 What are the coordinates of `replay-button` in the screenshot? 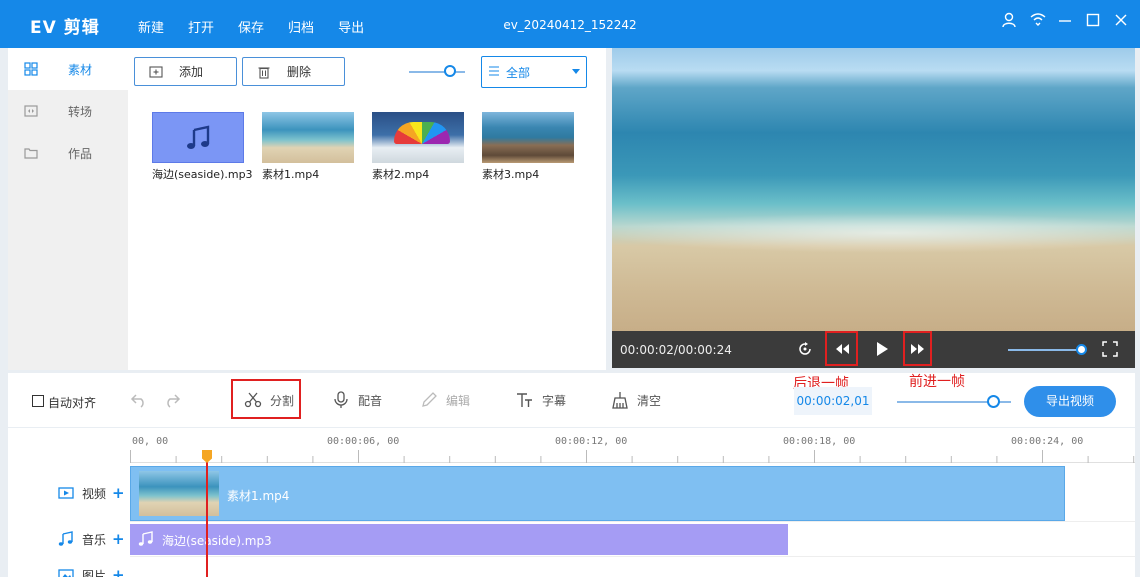 It's located at (805, 349).